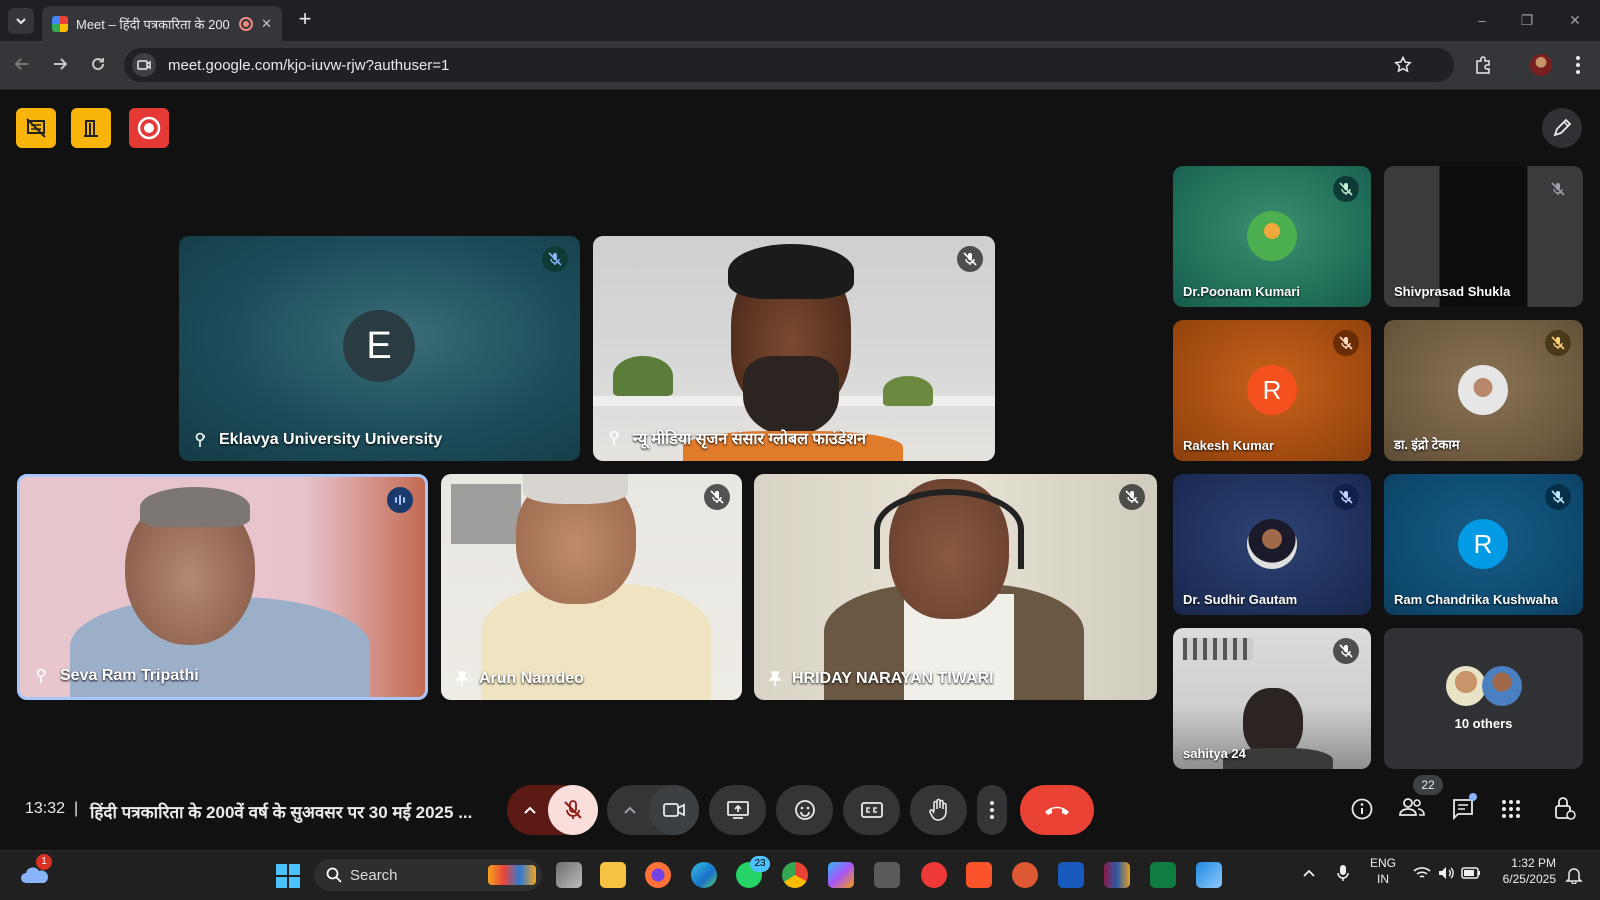 The height and width of the screenshot is (900, 1600). Describe the element at coordinates (266, 24) in the screenshot. I see `close-tab-button: ✕` at that location.